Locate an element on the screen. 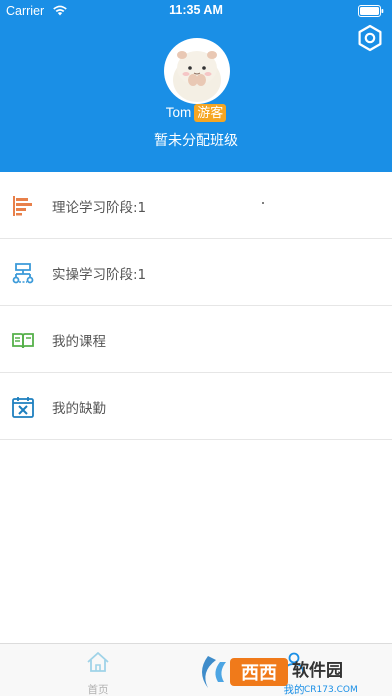 This screenshot has width=392, height=697. guest-badge: 游客 is located at coordinates (210, 113).